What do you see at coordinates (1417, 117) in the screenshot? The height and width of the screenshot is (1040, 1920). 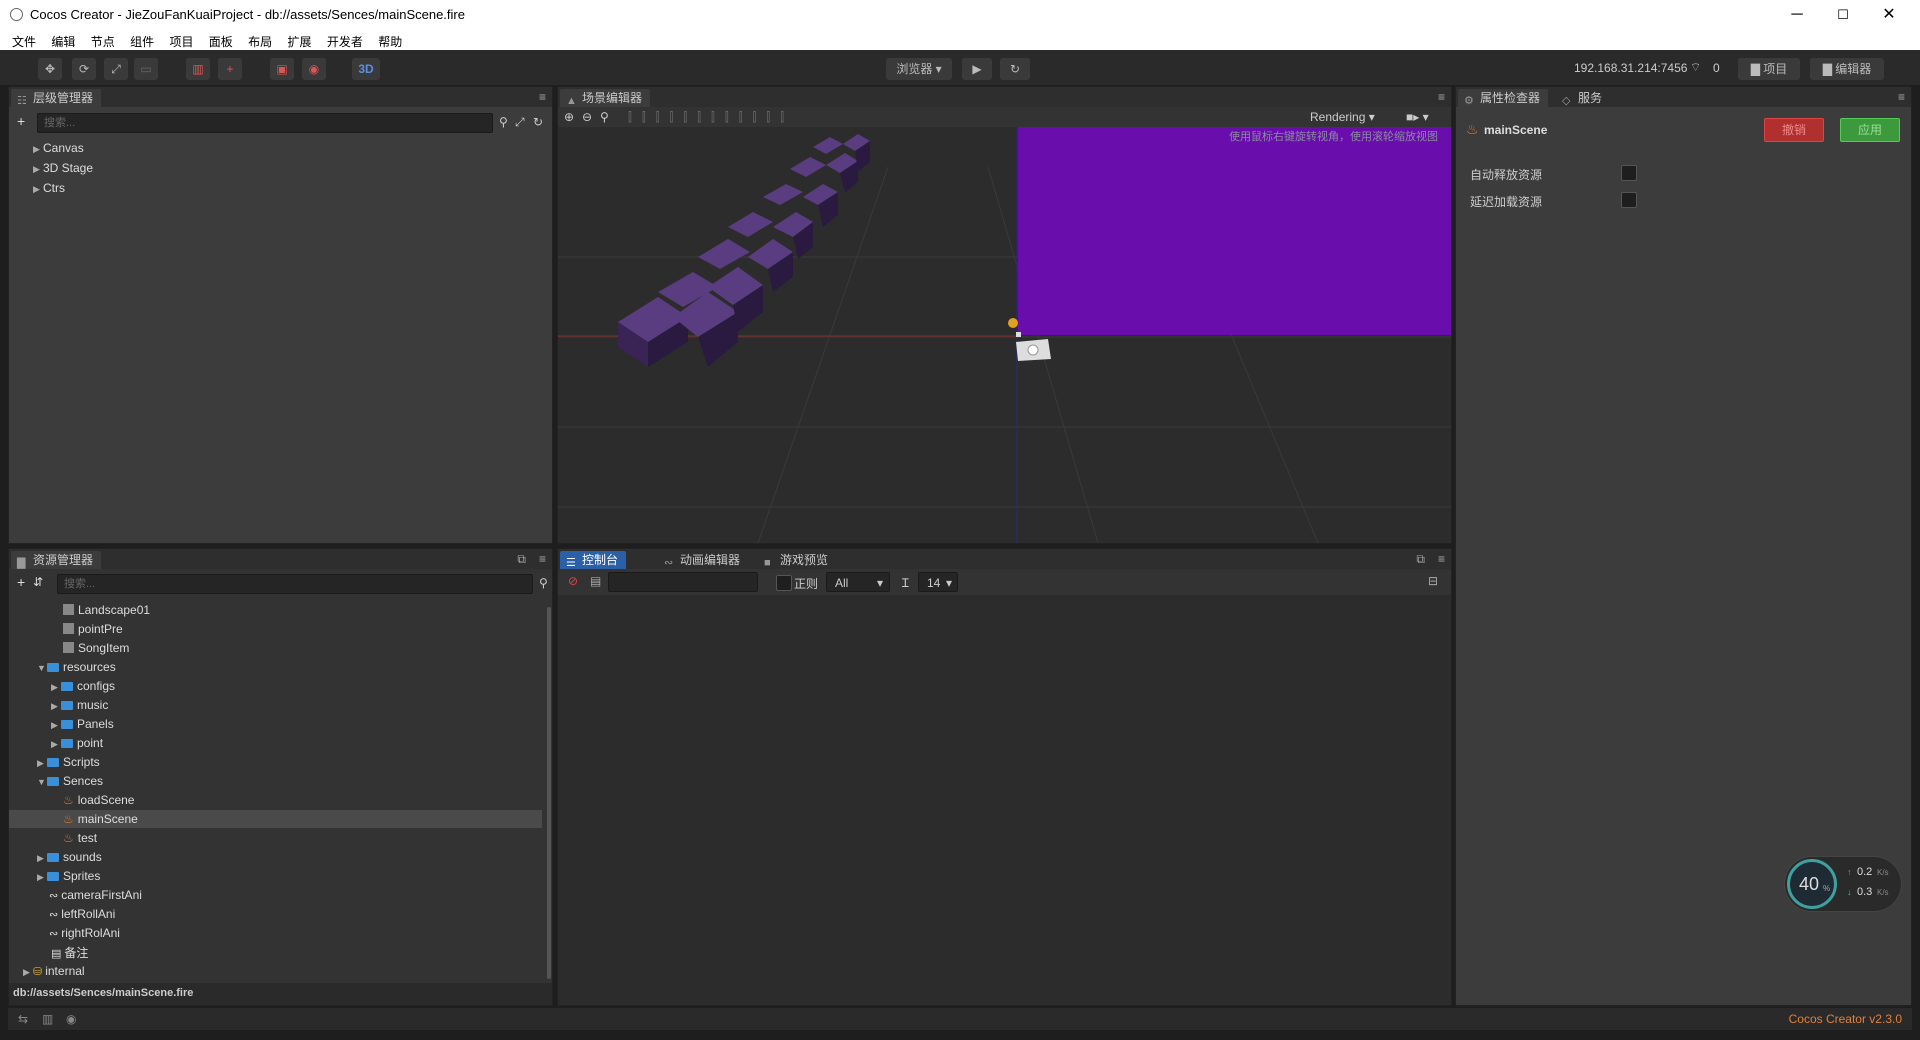 I see `camera-select-icon: ■▸ ▾` at bounding box center [1417, 117].